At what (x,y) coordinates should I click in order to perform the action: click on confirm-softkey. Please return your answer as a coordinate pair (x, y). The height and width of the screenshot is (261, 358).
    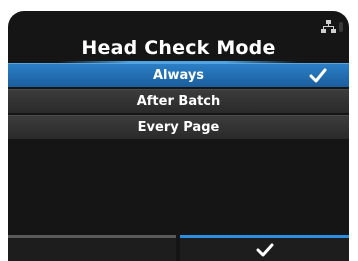
    Looking at the image, I should click on (264, 248).